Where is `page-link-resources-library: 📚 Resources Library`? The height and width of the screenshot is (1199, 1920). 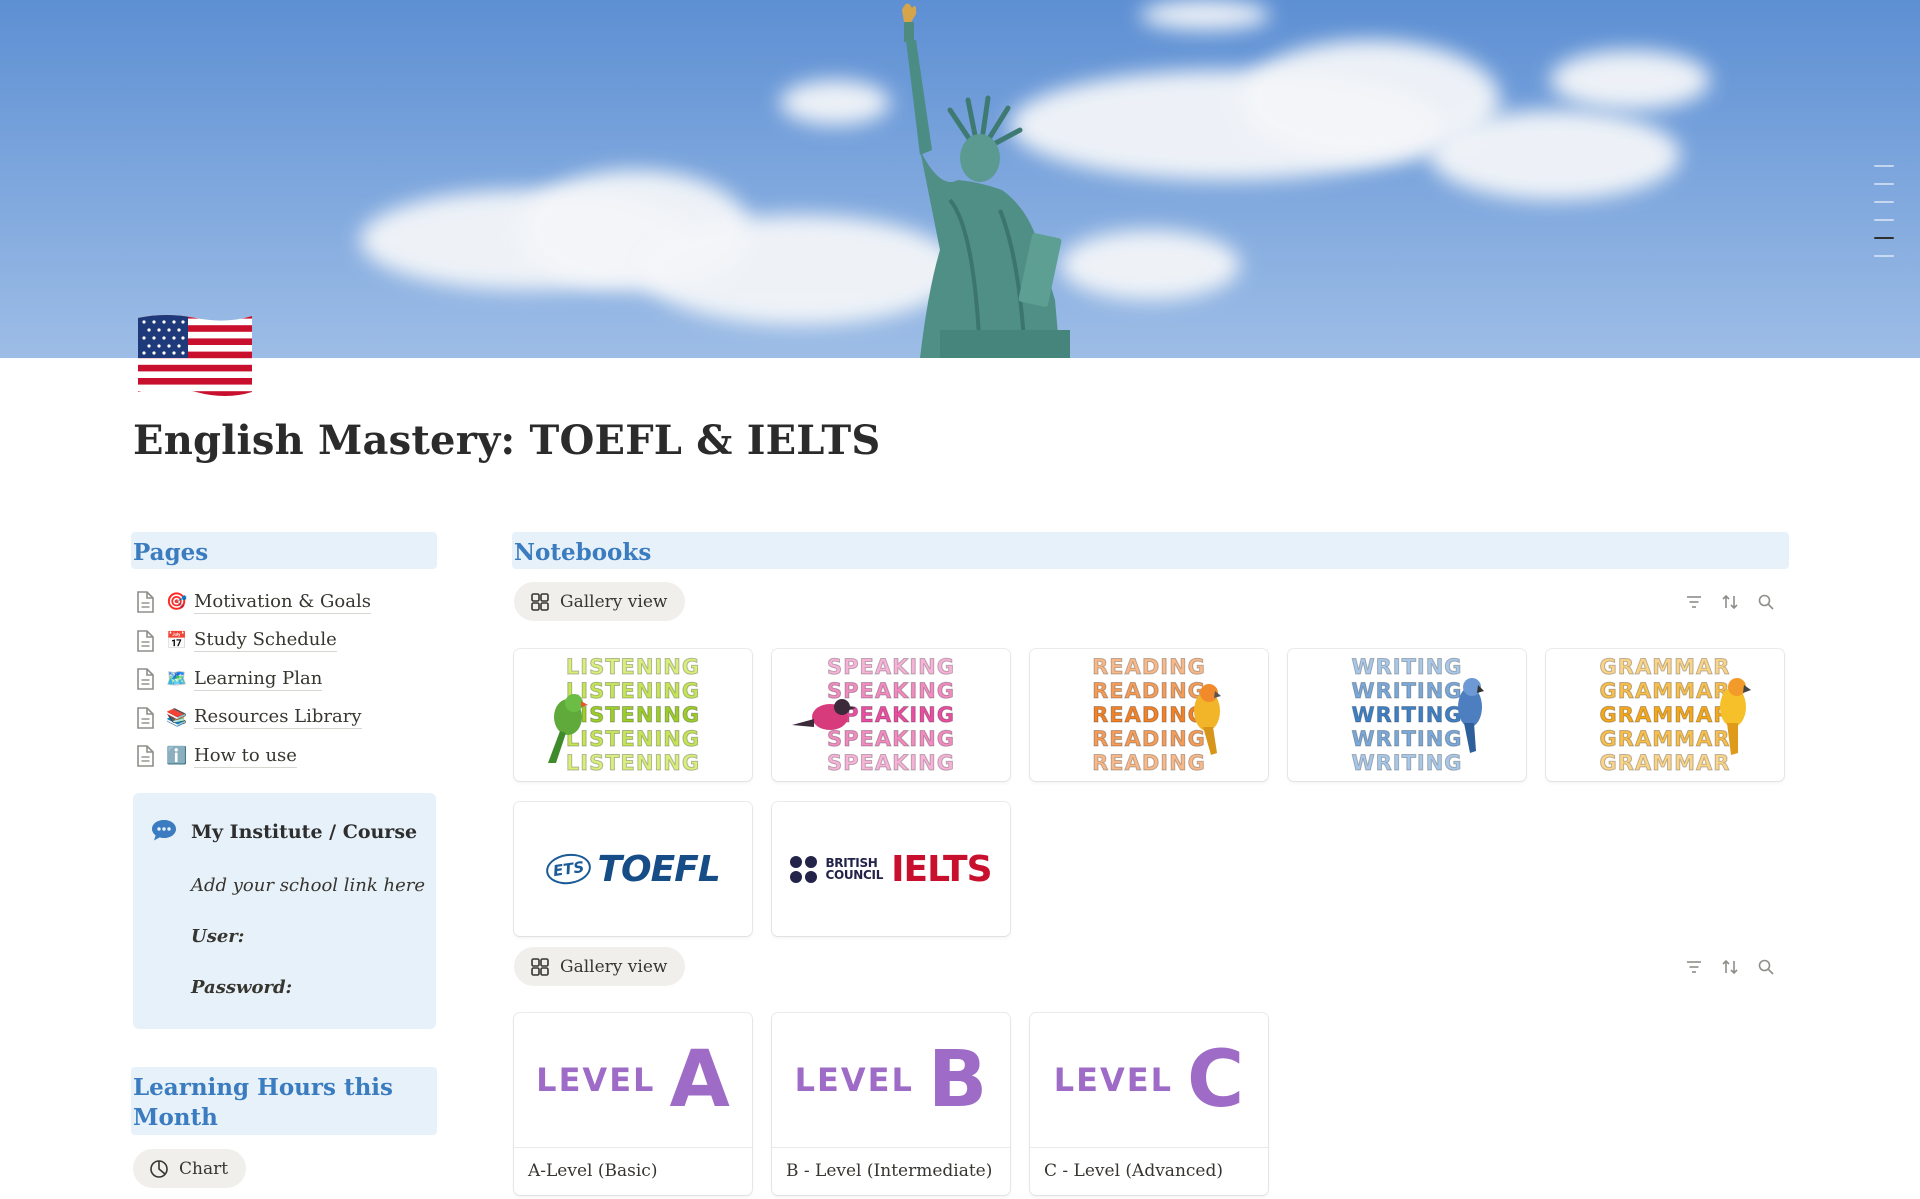
page-link-resources-library: 📚 Resources Library is located at coordinates (284, 718).